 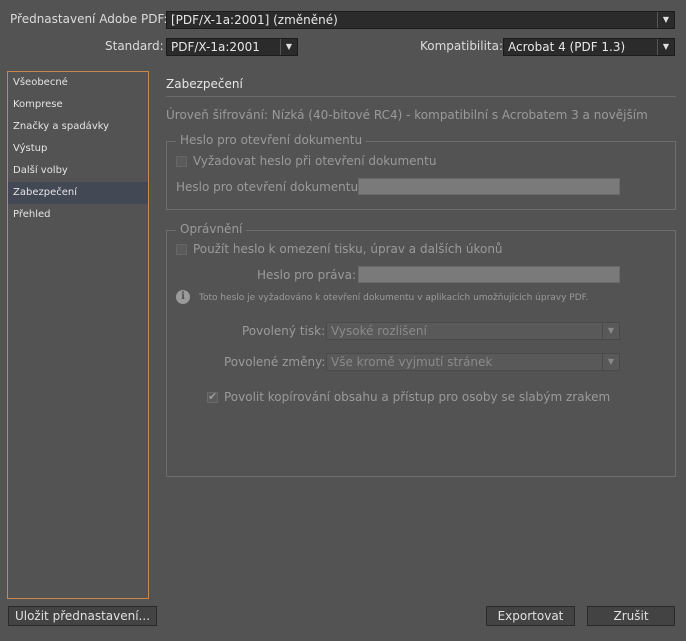 What do you see at coordinates (421, 96) in the screenshot?
I see `title-divider` at bounding box center [421, 96].